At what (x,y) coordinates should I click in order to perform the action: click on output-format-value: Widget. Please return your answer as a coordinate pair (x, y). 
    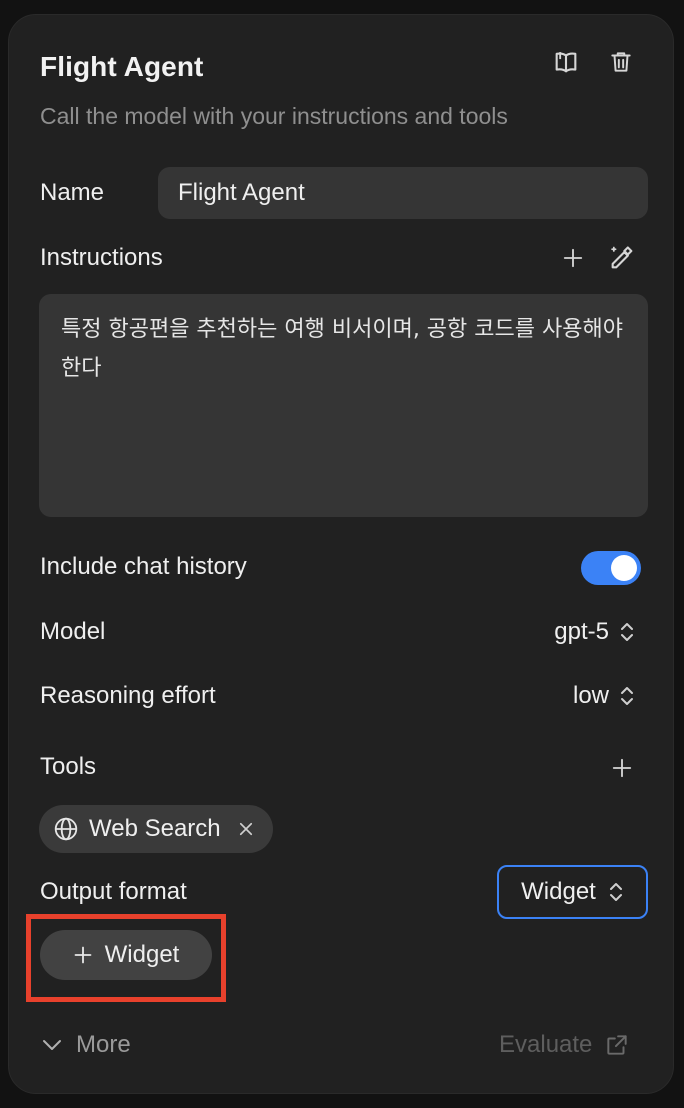
    Looking at the image, I should click on (558, 891).